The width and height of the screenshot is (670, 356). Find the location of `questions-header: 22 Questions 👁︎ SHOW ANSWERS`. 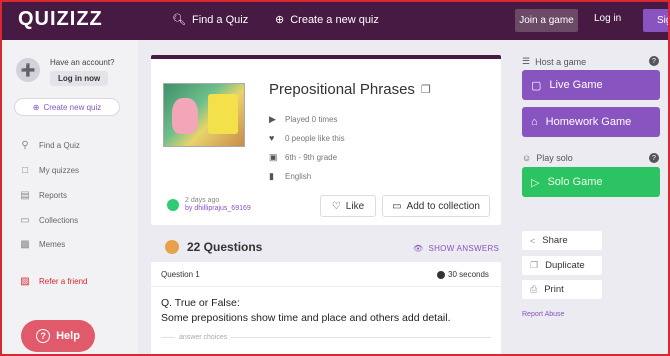

questions-header: 22 Questions 👁︎ SHOW ANSWERS is located at coordinates (326, 249).